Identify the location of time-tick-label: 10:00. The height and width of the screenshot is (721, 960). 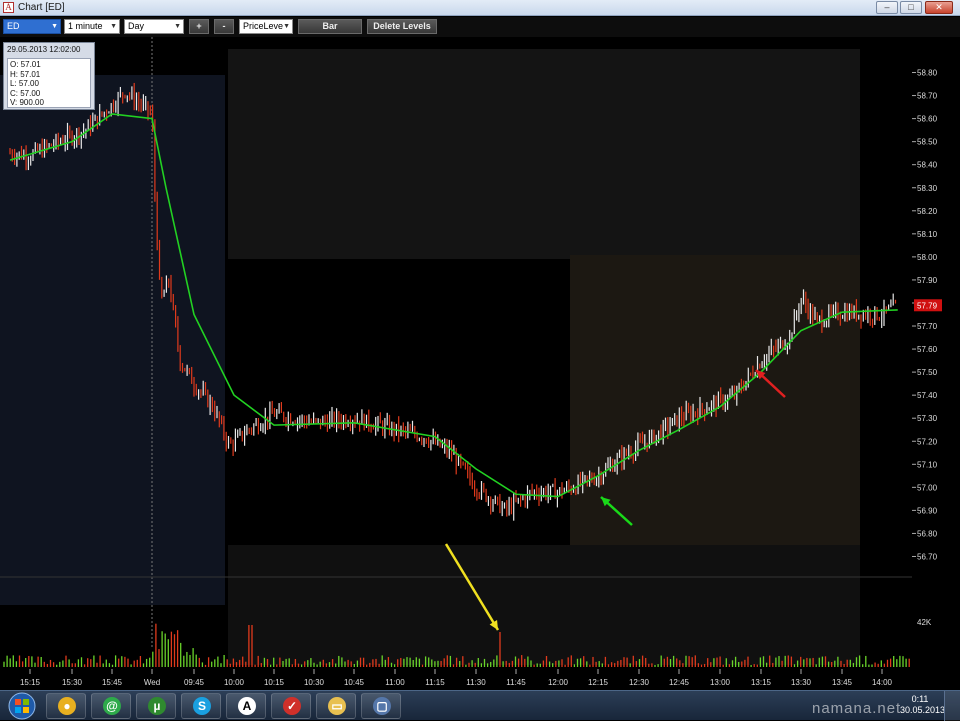
(234, 682).